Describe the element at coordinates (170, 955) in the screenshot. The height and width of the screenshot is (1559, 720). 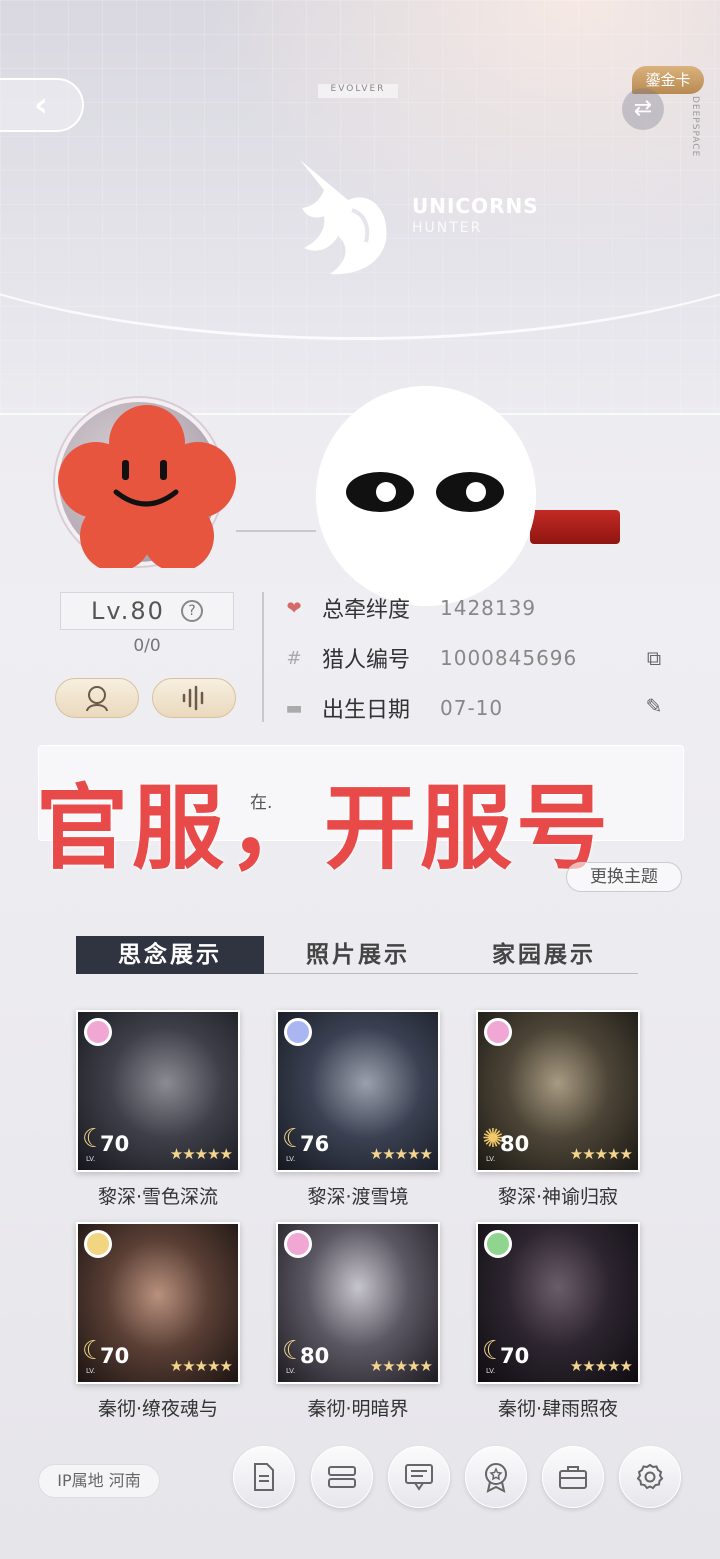
I see `tab-memories: 思念展示` at that location.